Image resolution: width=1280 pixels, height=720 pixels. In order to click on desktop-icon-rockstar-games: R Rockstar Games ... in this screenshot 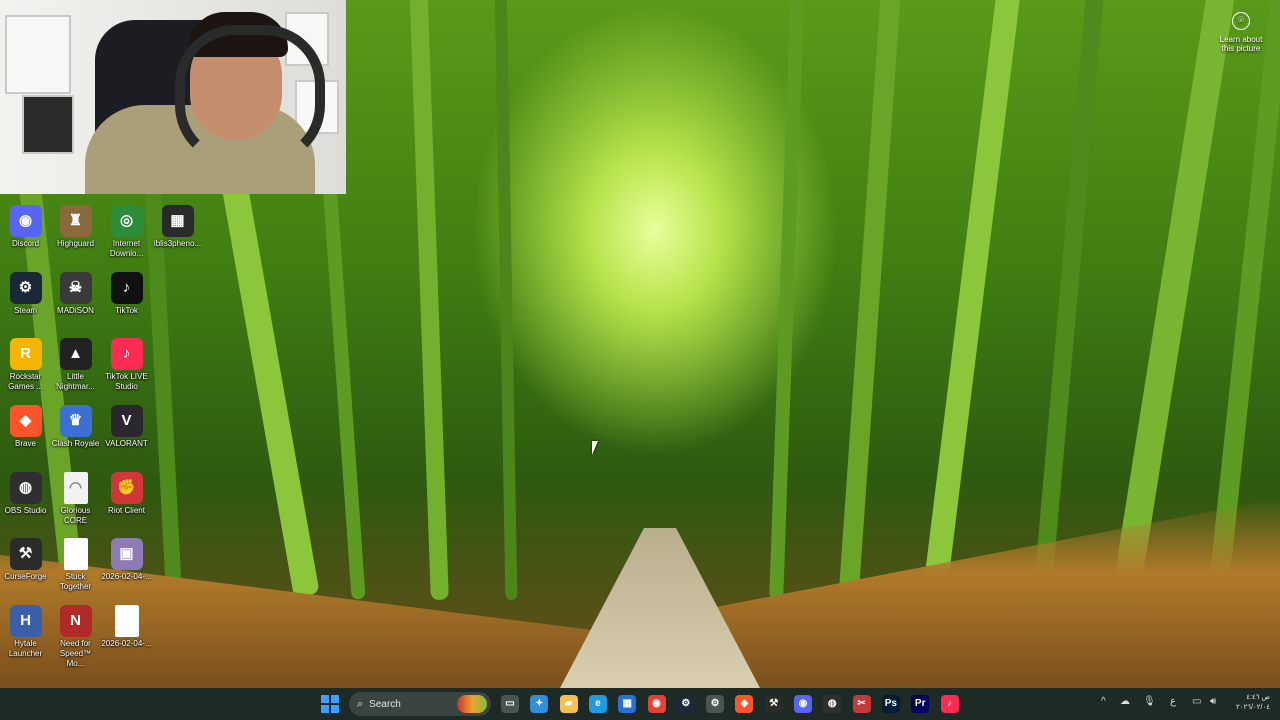, I will do `click(25, 365)`.